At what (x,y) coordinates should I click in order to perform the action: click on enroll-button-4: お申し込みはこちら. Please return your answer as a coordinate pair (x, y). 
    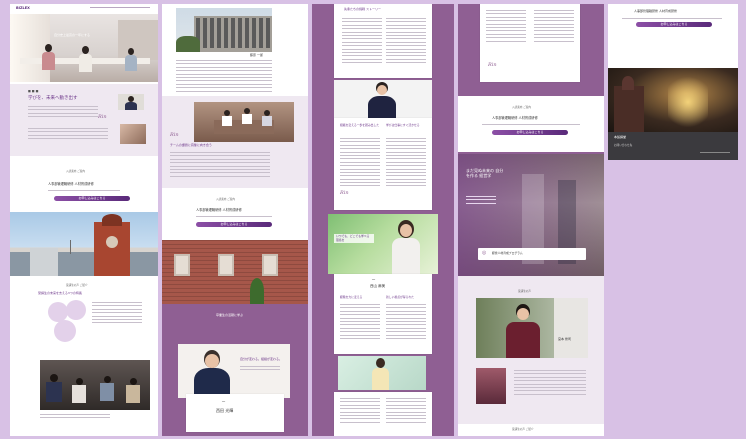
    Looking at the image, I should click on (530, 132).